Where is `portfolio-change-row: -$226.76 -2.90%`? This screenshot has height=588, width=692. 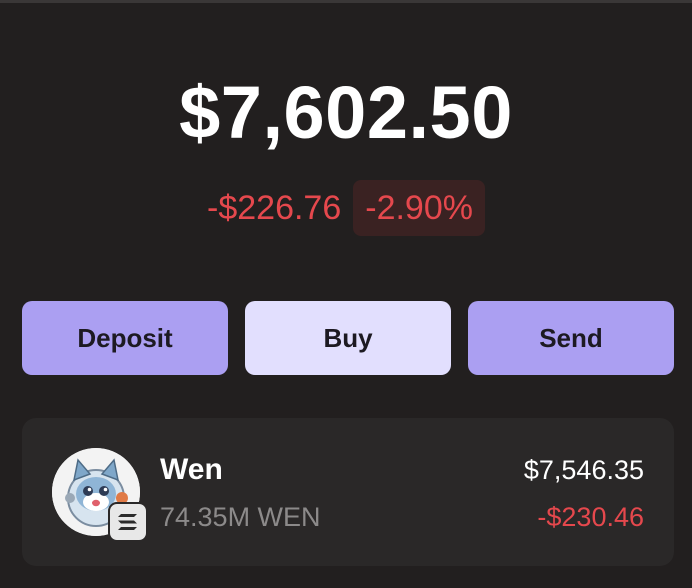 portfolio-change-row: -$226.76 -2.90% is located at coordinates (346, 208).